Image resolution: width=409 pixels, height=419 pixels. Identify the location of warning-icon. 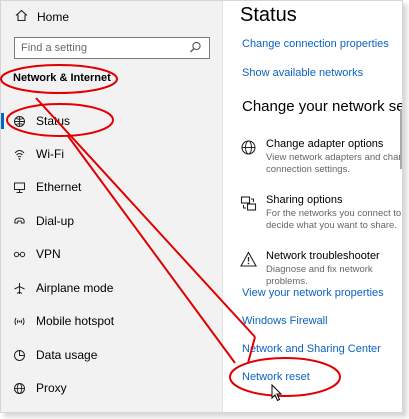
(249, 260).